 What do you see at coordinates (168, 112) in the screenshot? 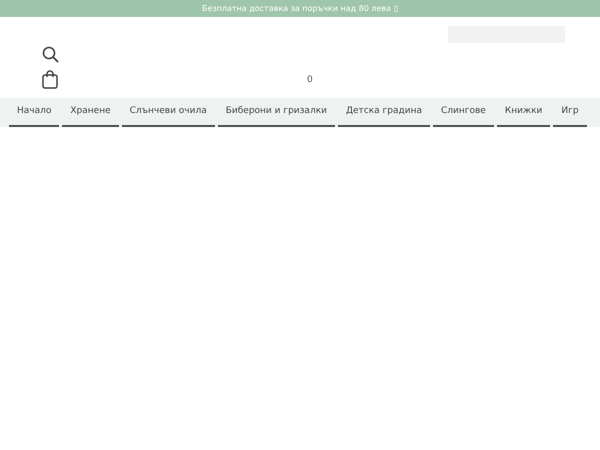
I see `nav-link: Слънчеви очила` at bounding box center [168, 112].